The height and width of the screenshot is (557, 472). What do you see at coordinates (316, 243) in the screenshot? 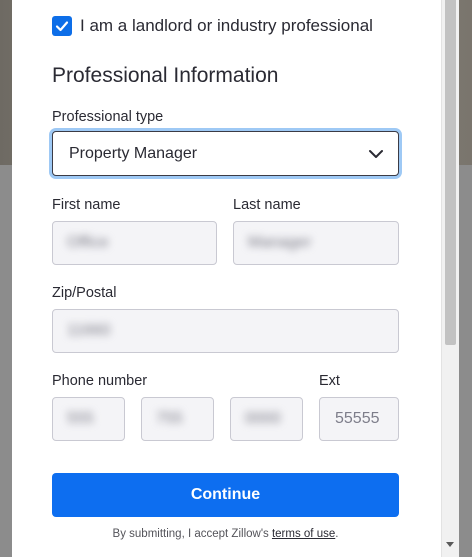
I see `last-name-field: Manager` at bounding box center [316, 243].